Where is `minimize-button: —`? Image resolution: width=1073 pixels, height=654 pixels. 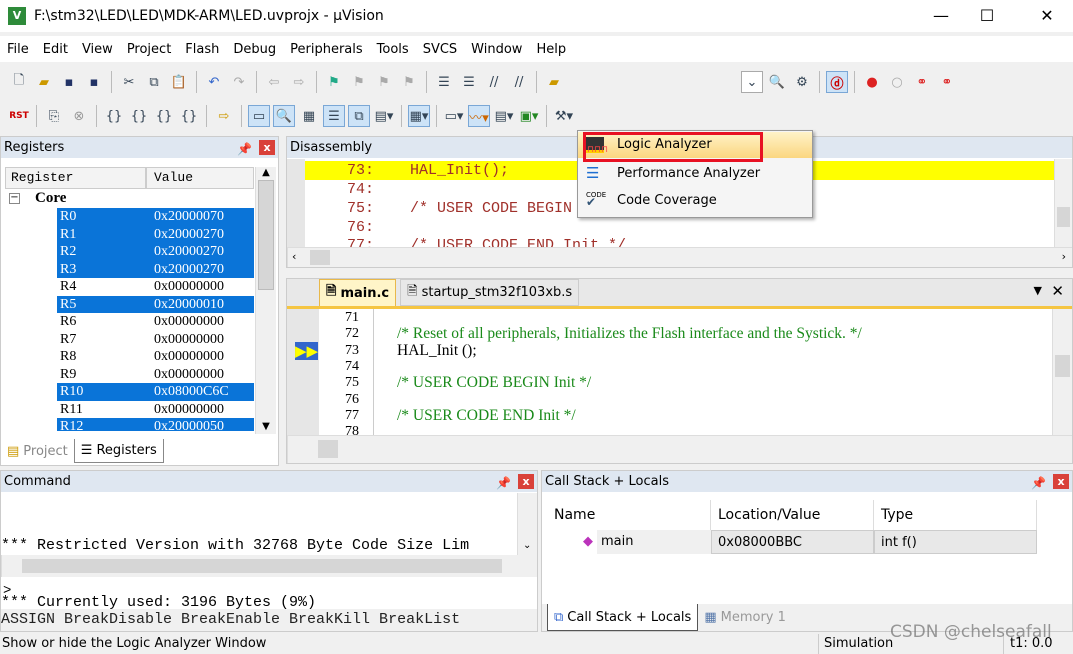
minimize-button: — is located at coordinates (941, 16).